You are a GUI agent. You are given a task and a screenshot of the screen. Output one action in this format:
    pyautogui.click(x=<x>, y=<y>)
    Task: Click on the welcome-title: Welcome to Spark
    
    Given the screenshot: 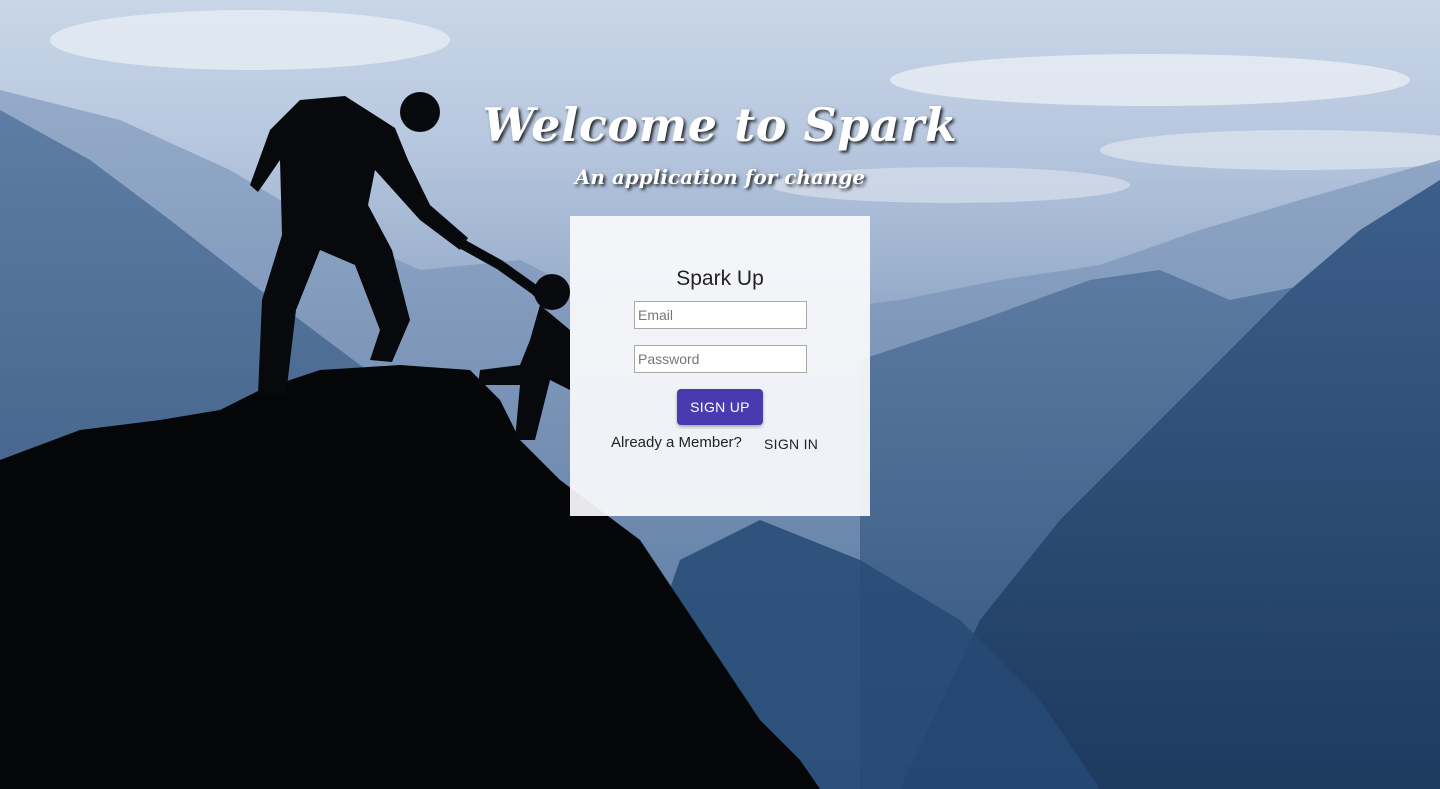 What is the action you would take?
    pyautogui.click(x=720, y=125)
    